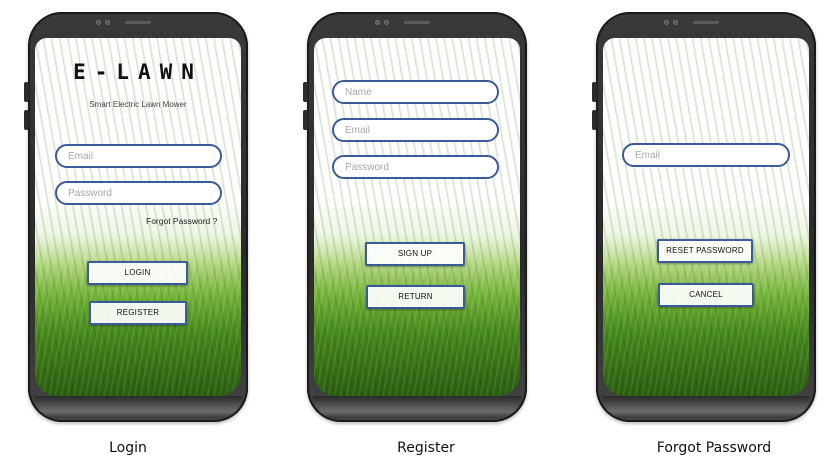  I want to click on forgot-password-link: Forgot Password ?, so click(181, 221).